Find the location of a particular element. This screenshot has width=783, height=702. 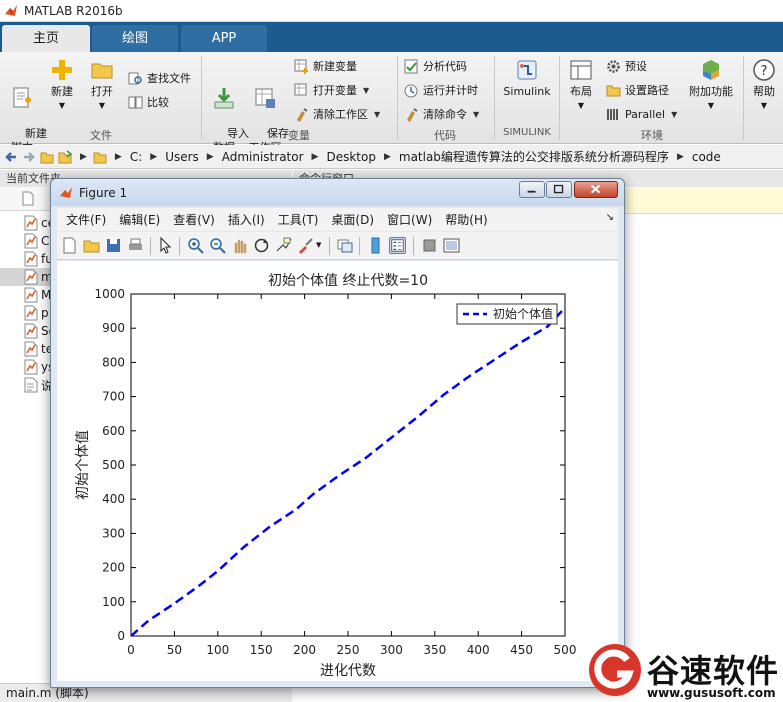

analyze-code-label: 分析代码 is located at coordinates (445, 66).